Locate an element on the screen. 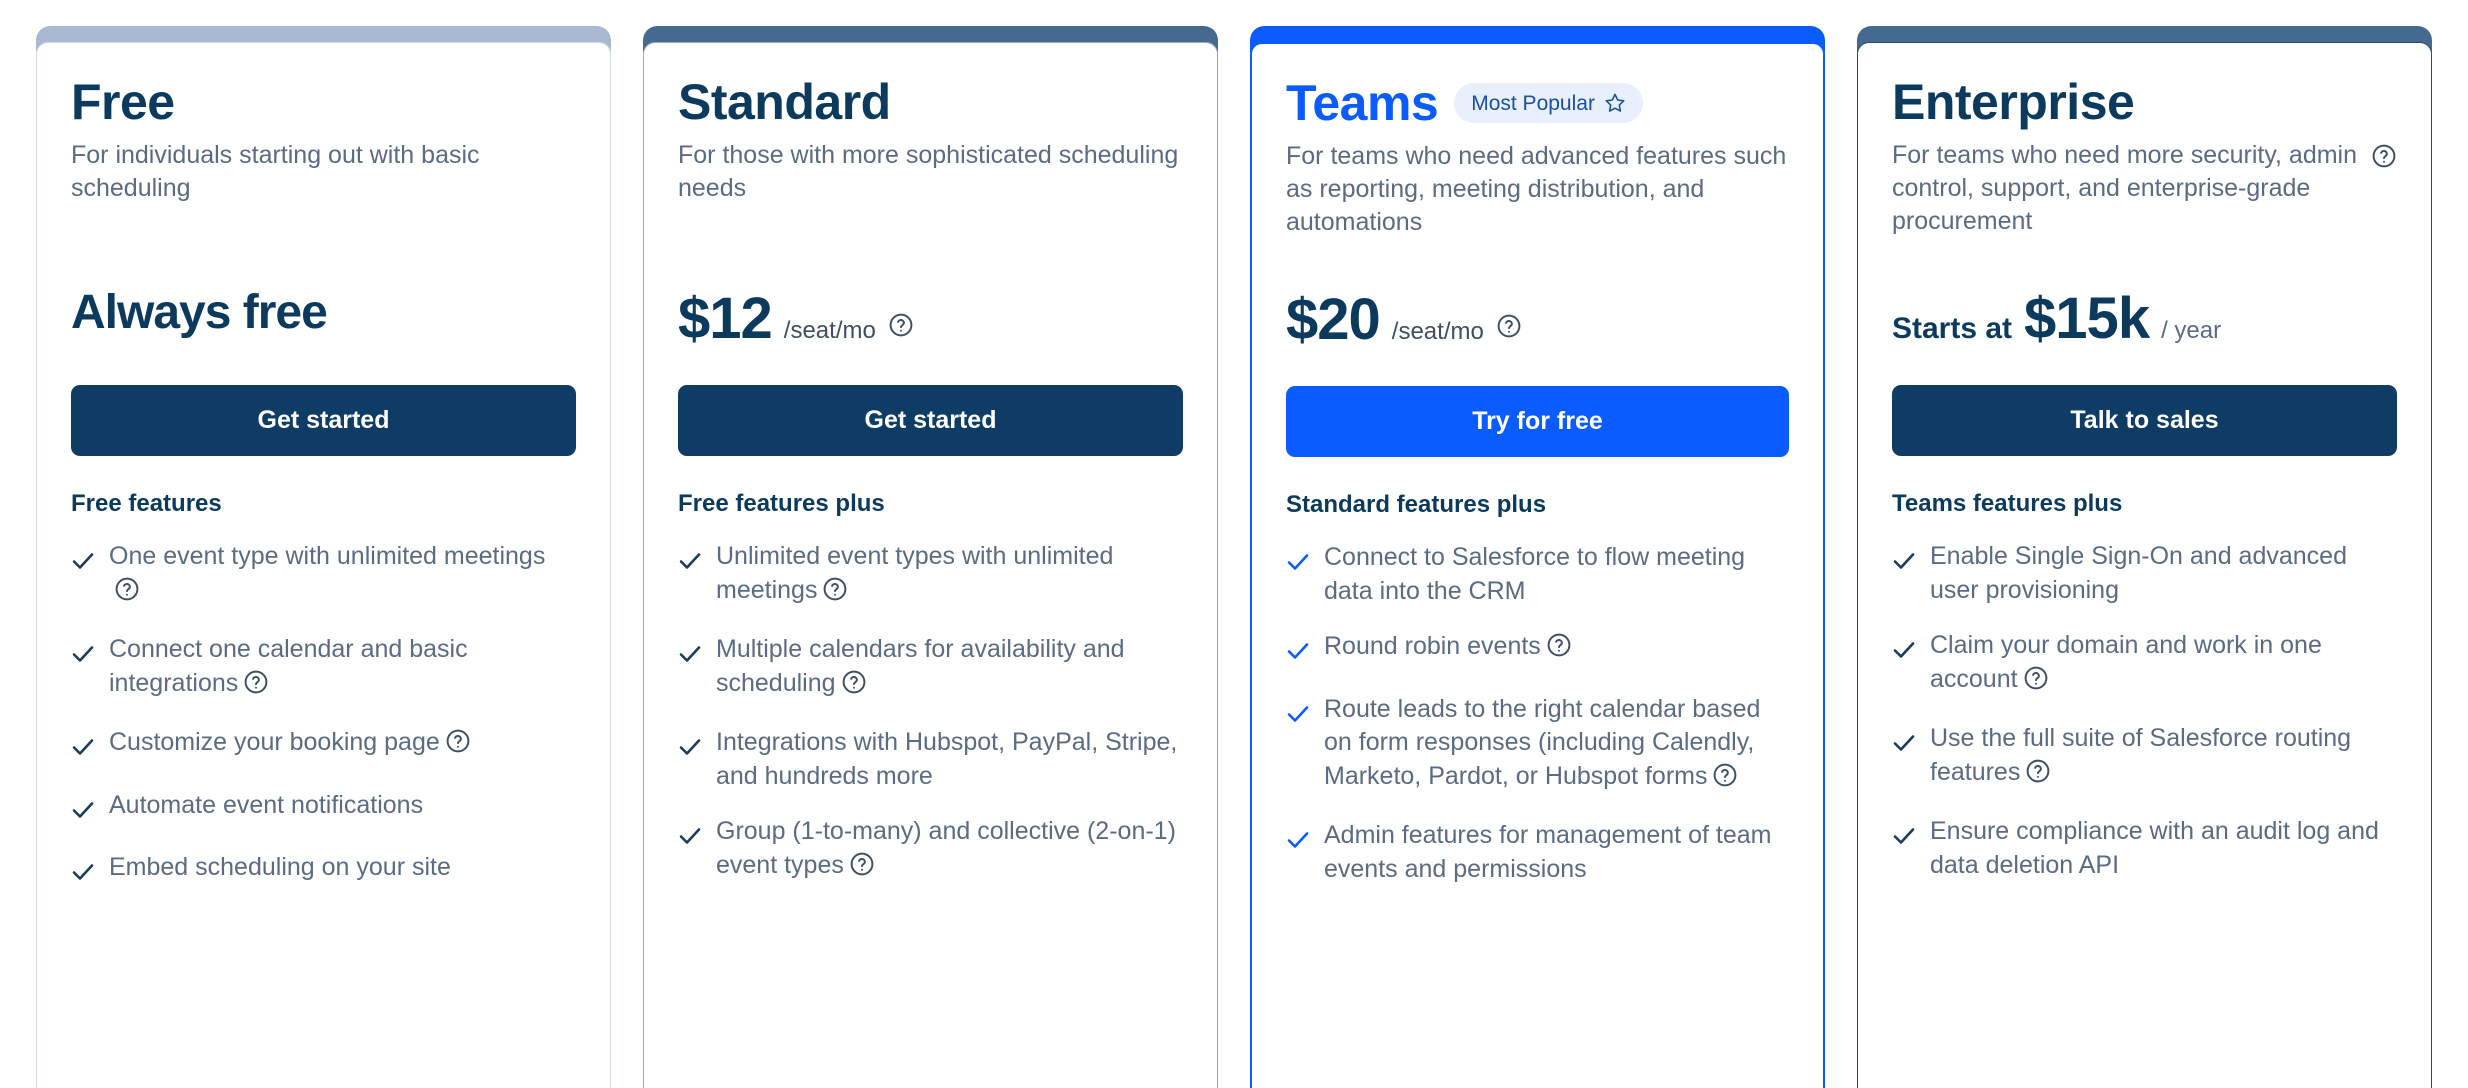 This screenshot has height=1088, width=2468. plan-price: Starts at $15k / year is located at coordinates (2144, 320).